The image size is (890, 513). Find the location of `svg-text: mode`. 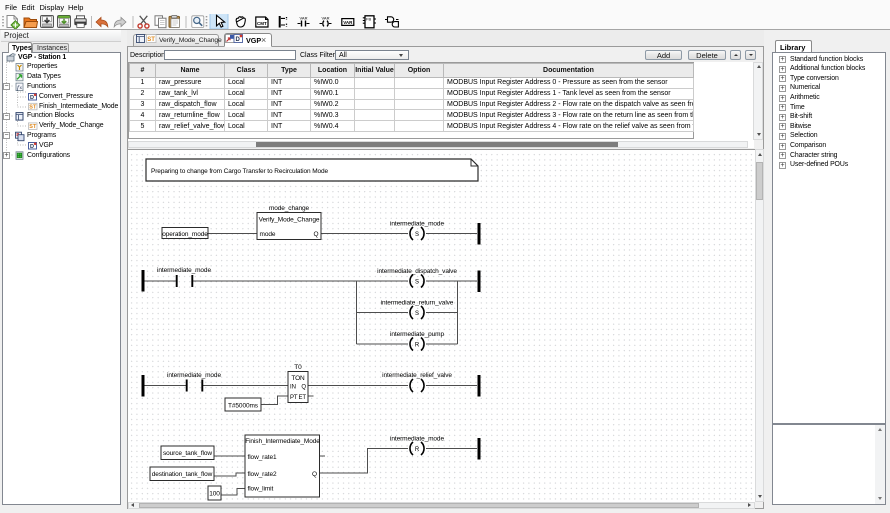

svg-text: mode is located at coordinates (268, 234).